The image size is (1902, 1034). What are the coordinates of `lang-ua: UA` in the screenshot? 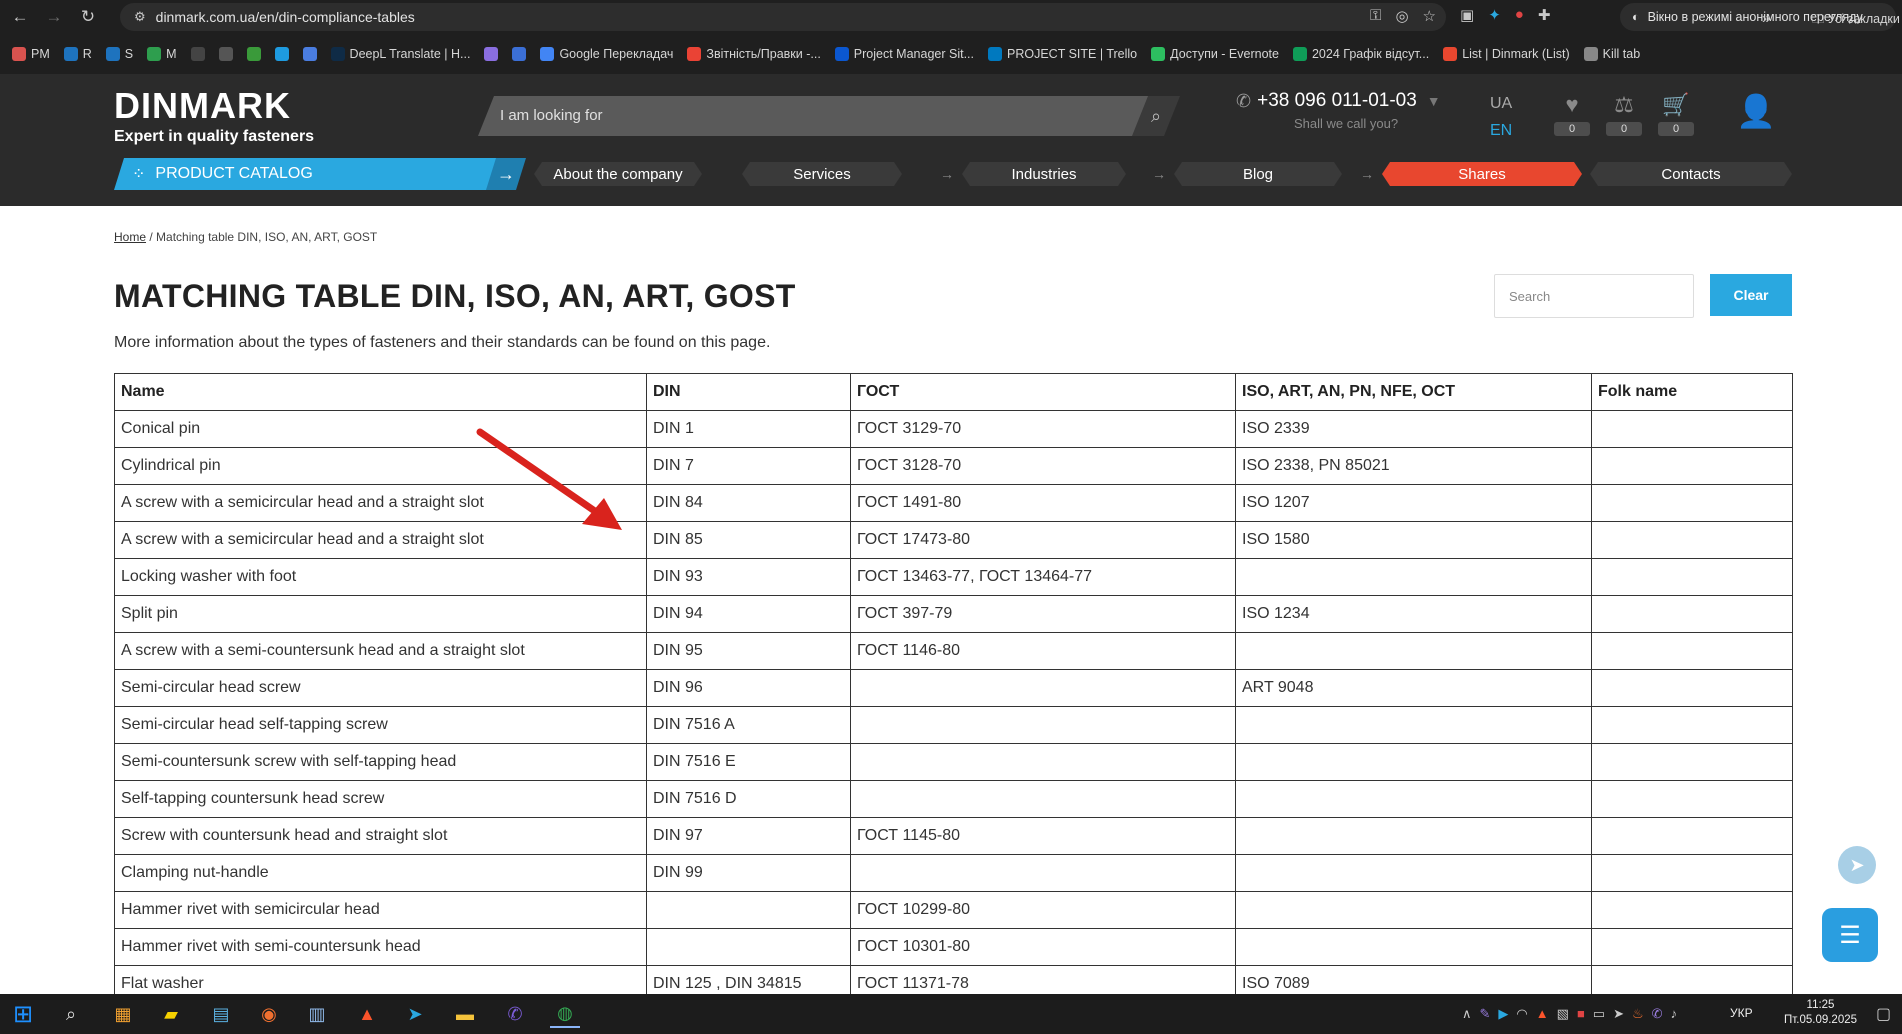 It's located at (1501, 103).